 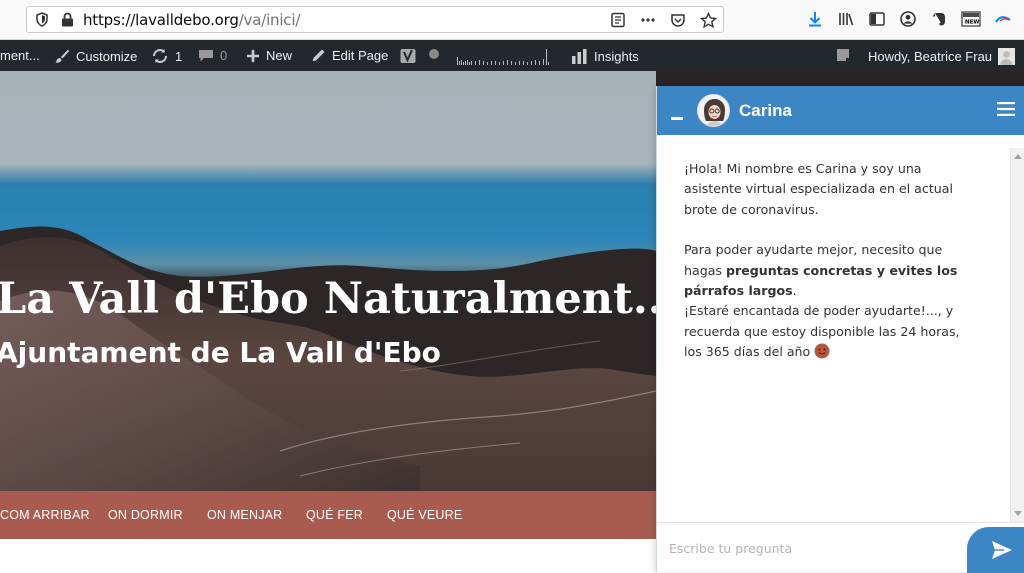 I want to click on new-tab-news-icon: NEW, so click(x=971, y=19).